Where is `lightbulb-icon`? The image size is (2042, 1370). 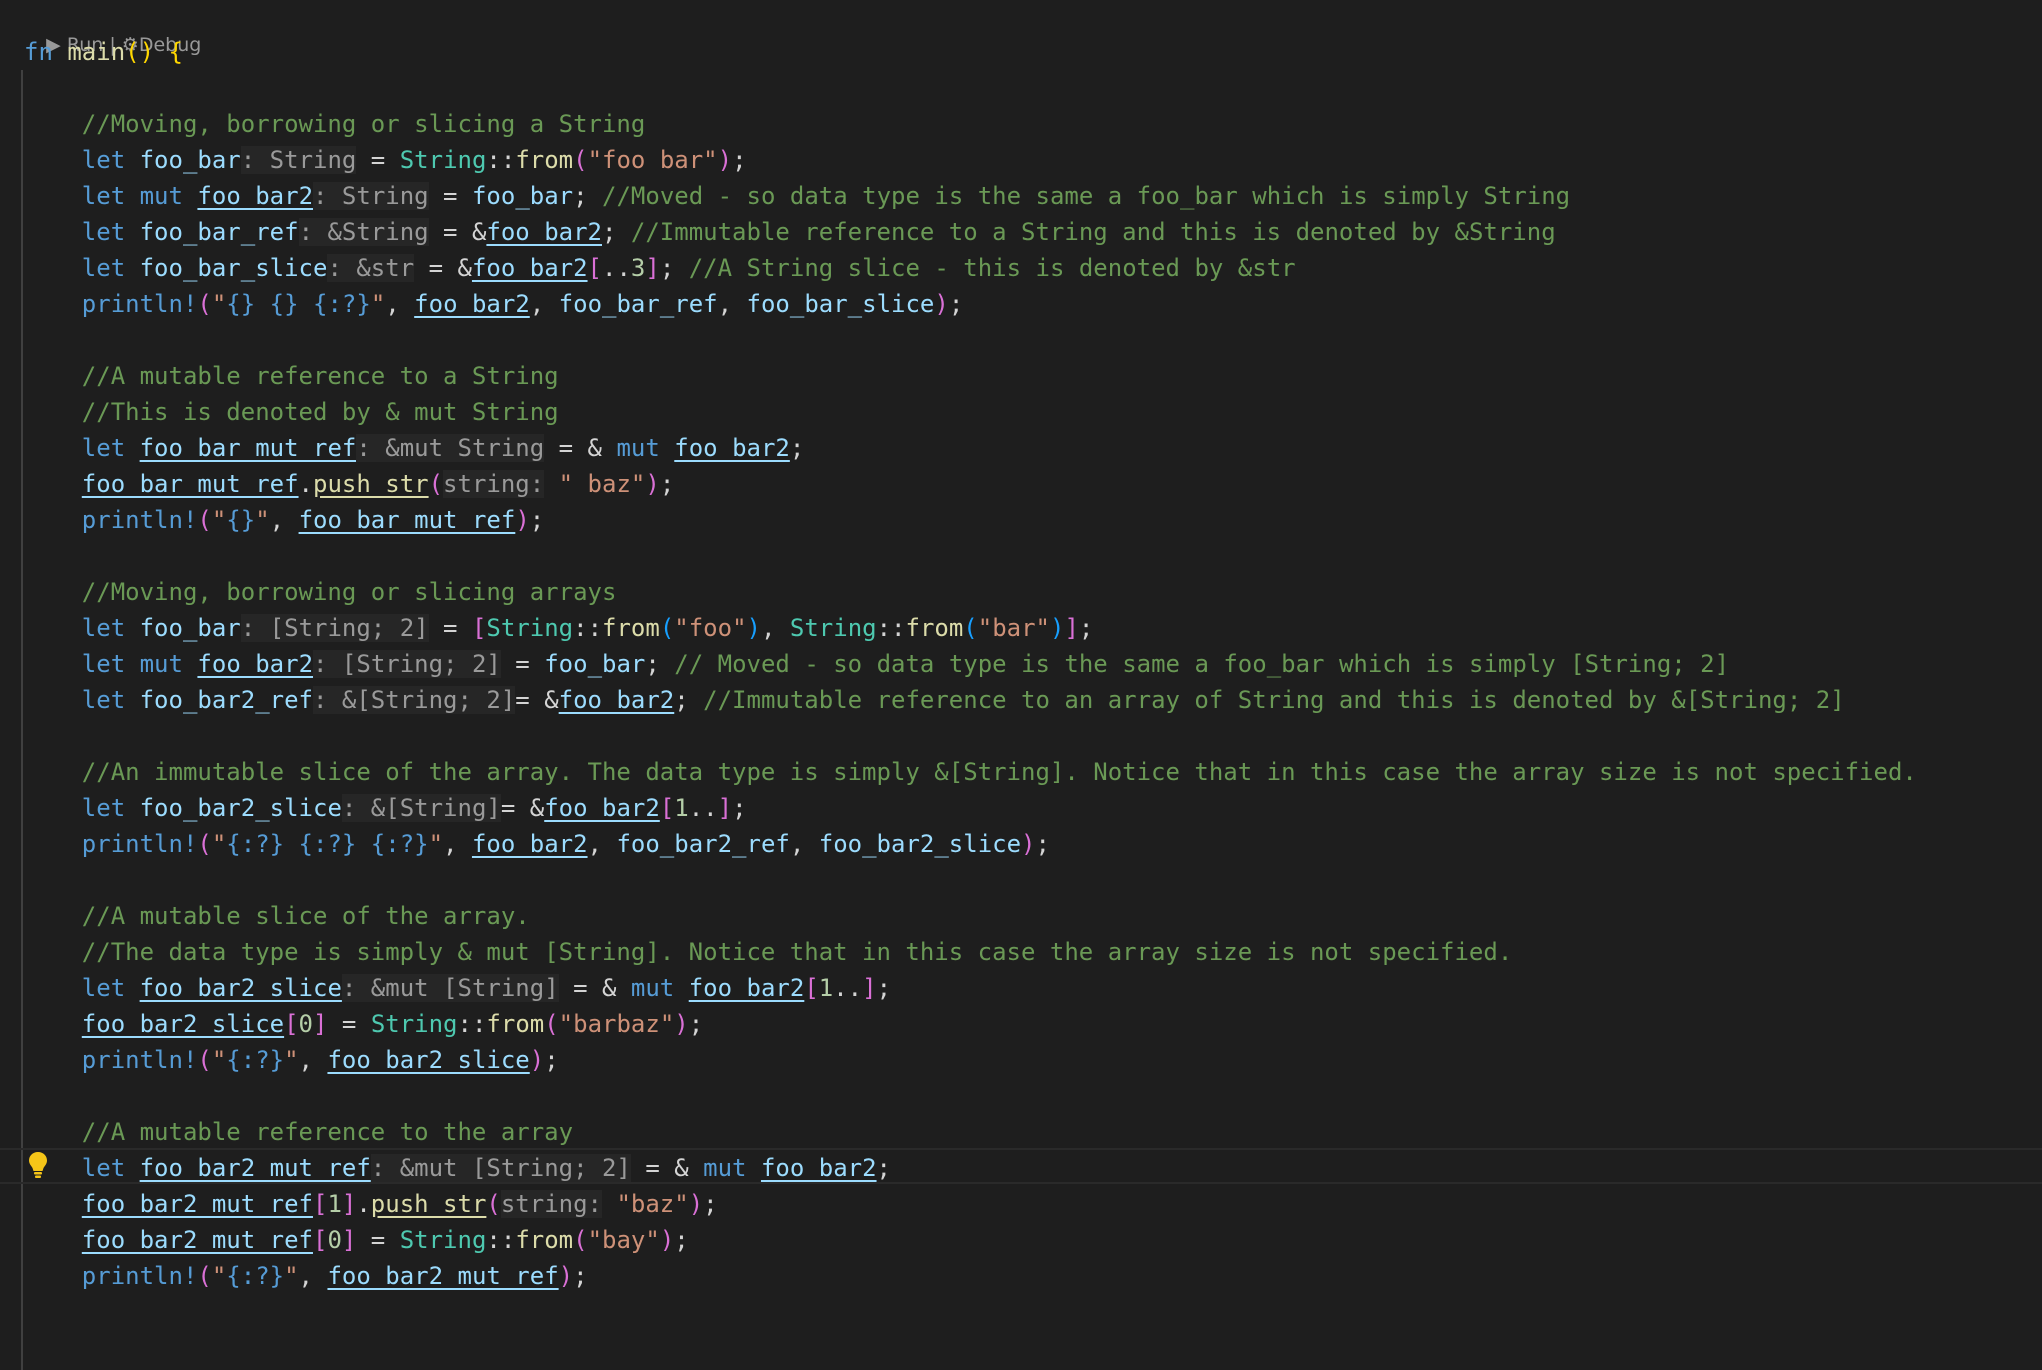
lightbulb-icon is located at coordinates (38, 1165).